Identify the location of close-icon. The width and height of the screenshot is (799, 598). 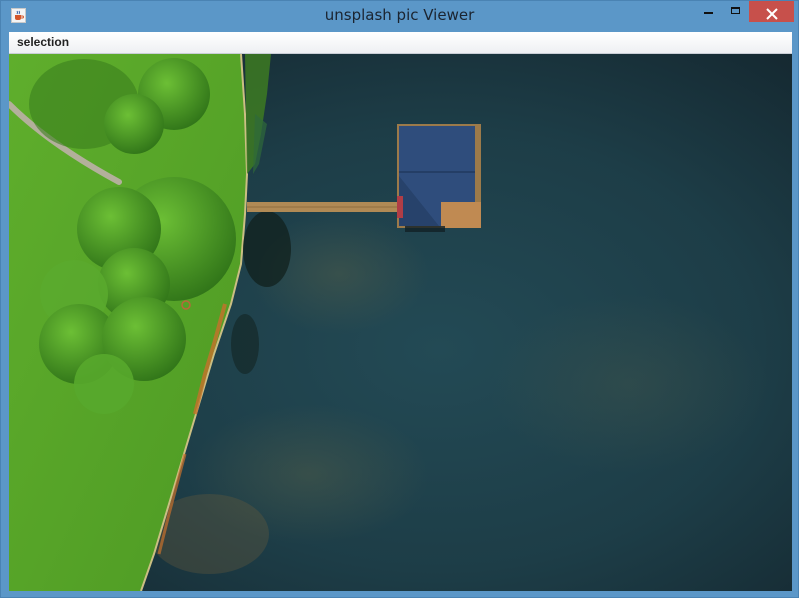
(772, 12).